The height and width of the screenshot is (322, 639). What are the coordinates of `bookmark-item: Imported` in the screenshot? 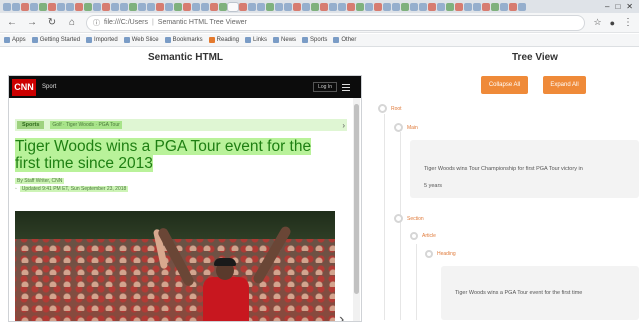 It's located at (102, 40).